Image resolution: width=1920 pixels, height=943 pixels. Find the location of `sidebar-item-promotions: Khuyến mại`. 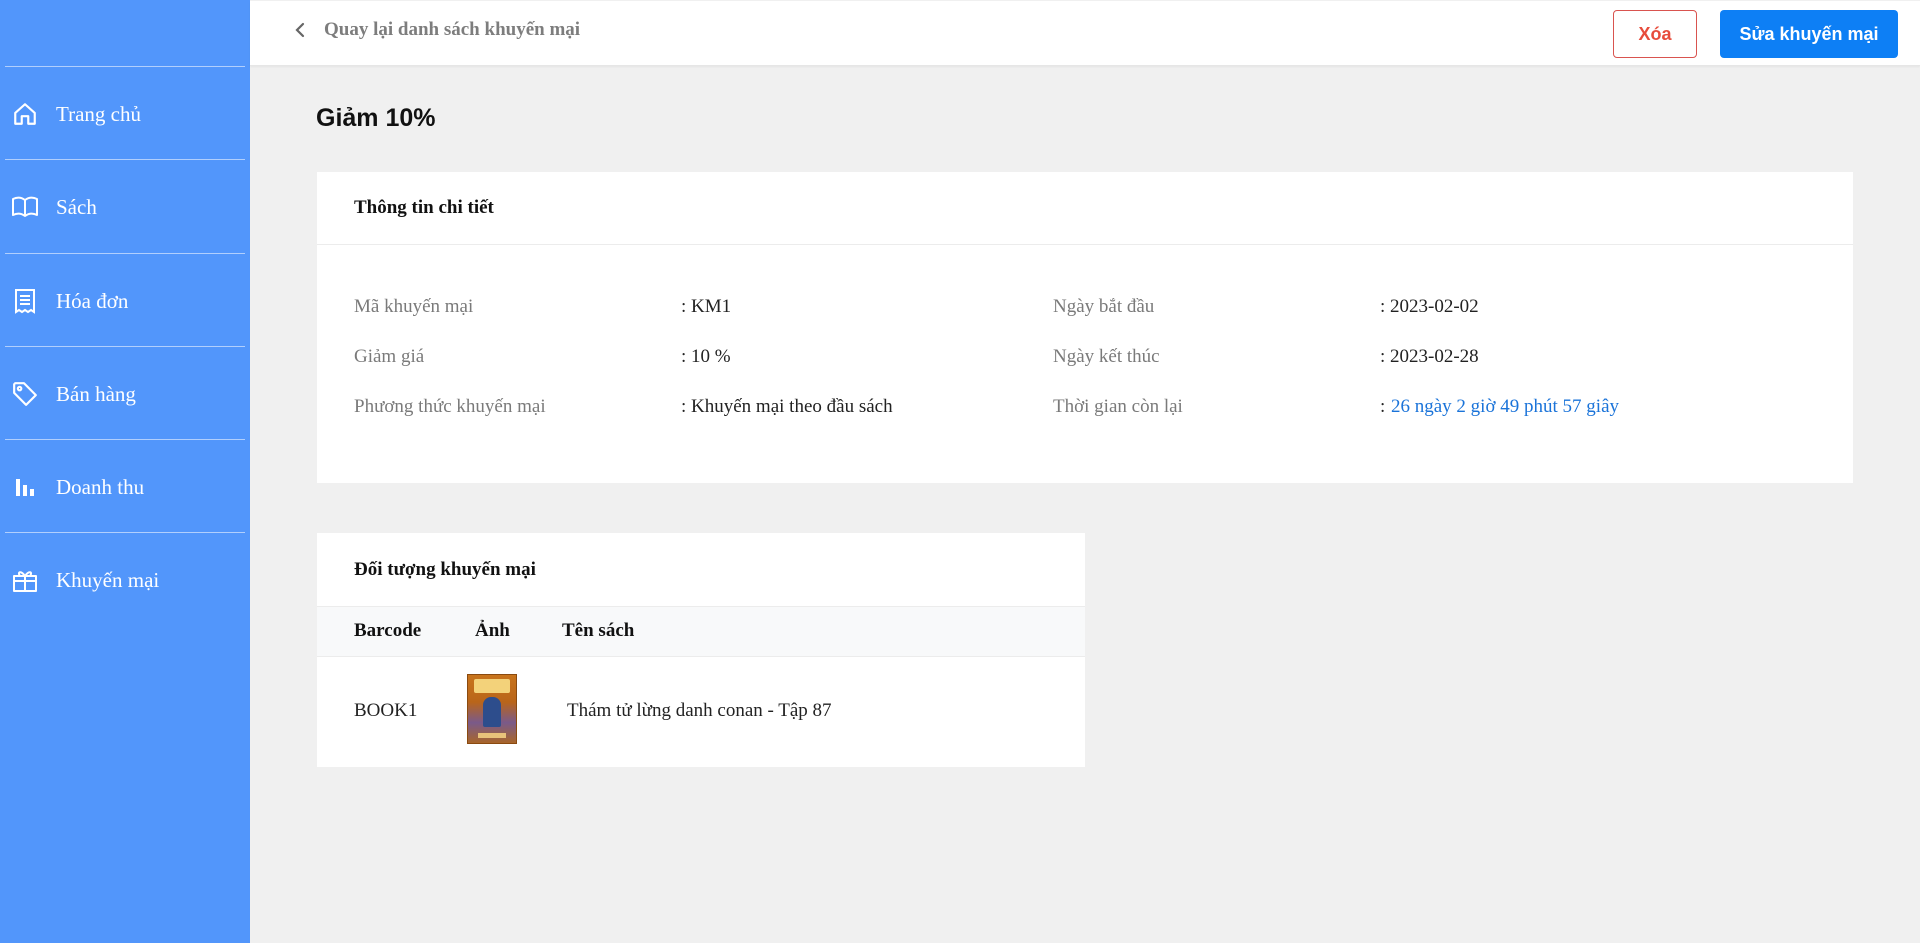

sidebar-item-promotions: Khuyến mại is located at coordinates (125, 580).